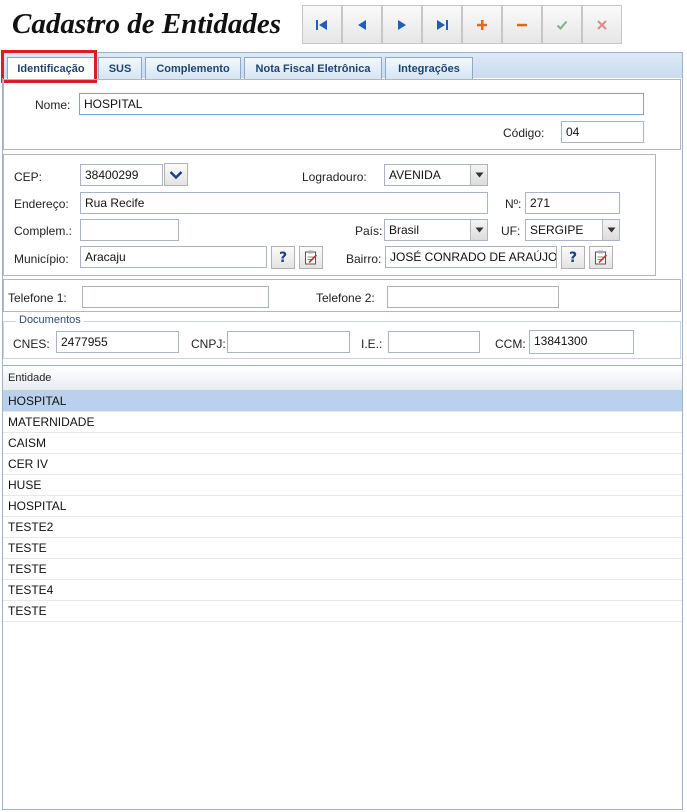 The image size is (687, 812). Describe the element at coordinates (361, 104) in the screenshot. I see `nome-input: HOSPITAL` at that location.